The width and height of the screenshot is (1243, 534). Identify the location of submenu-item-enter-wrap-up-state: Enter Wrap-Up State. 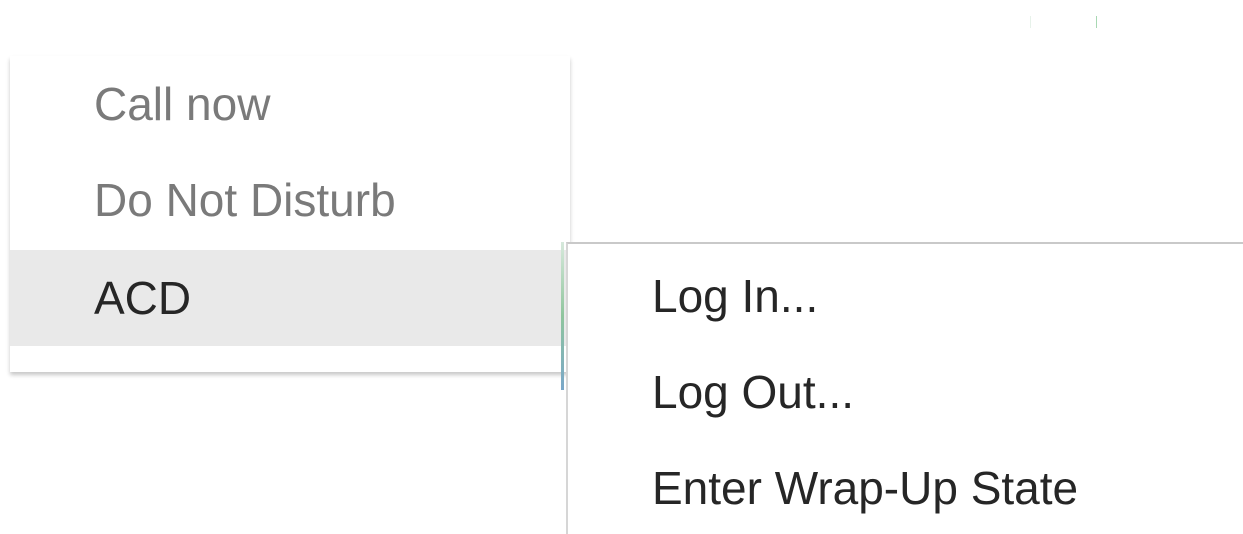
(905, 487).